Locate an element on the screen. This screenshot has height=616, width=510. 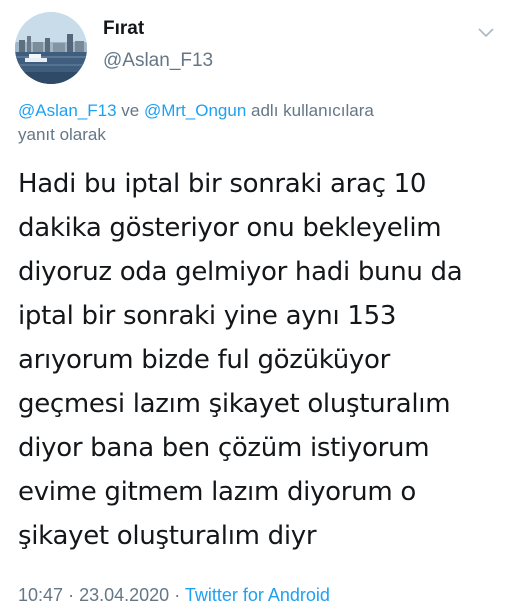
reply-suffix: adlı kullanıcılara is located at coordinates (312, 110).